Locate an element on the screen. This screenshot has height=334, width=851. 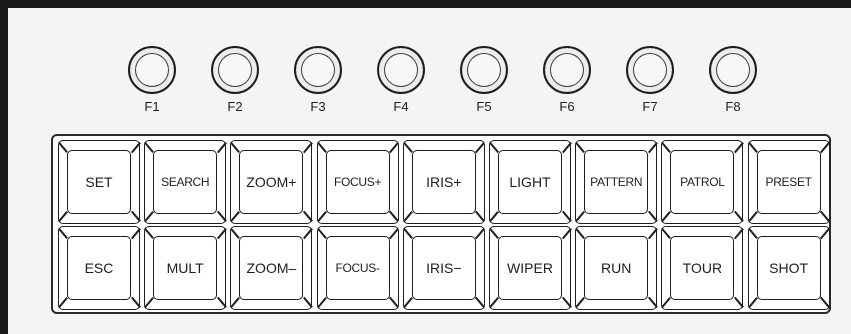
function-key-f6: F6 is located at coordinates (567, 86).